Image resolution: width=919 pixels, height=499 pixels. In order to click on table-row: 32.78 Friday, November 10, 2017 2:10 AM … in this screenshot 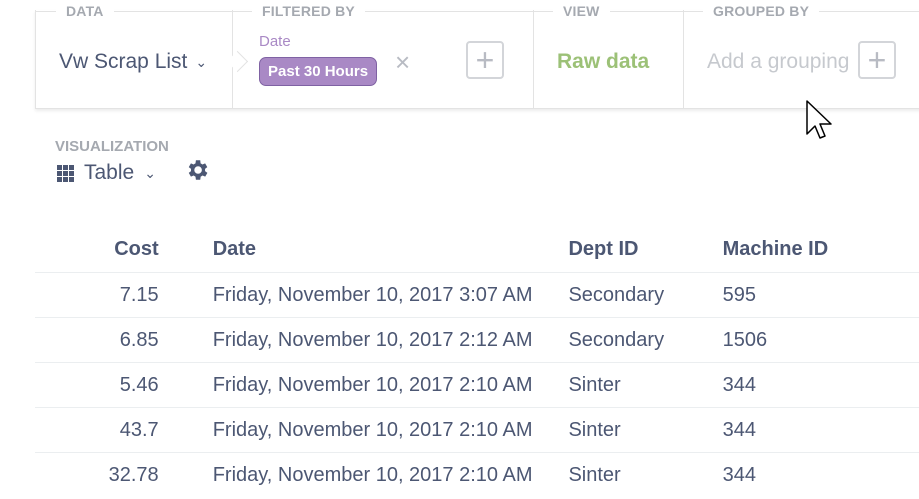, I will do `click(477, 474)`.